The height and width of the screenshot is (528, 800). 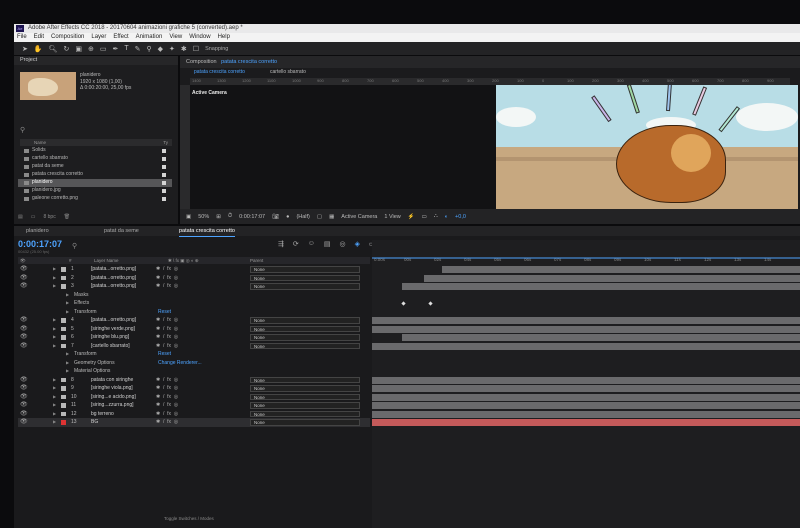 I want to click on camera-tool-icon: ▣, so click(x=78, y=49).